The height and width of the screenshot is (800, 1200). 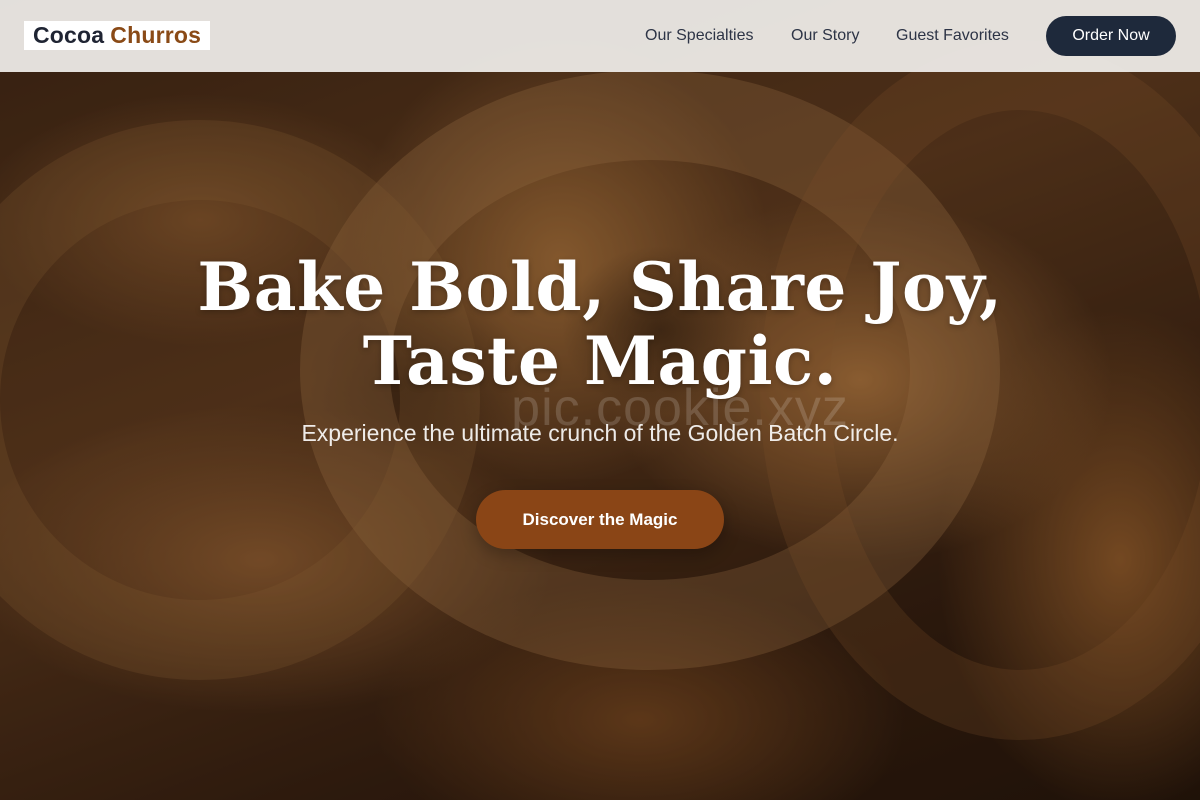 I want to click on nav-link-our-specialties: Our Specialties, so click(x=699, y=36).